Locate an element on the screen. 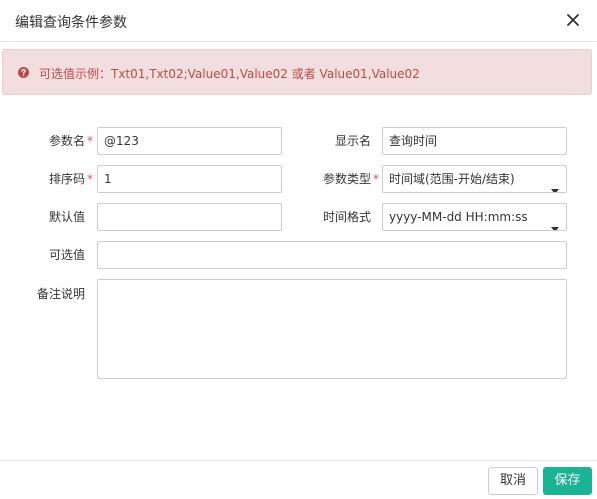  time-format-selected: yyyy-MM-dd HH:mm:ss is located at coordinates (458, 217).